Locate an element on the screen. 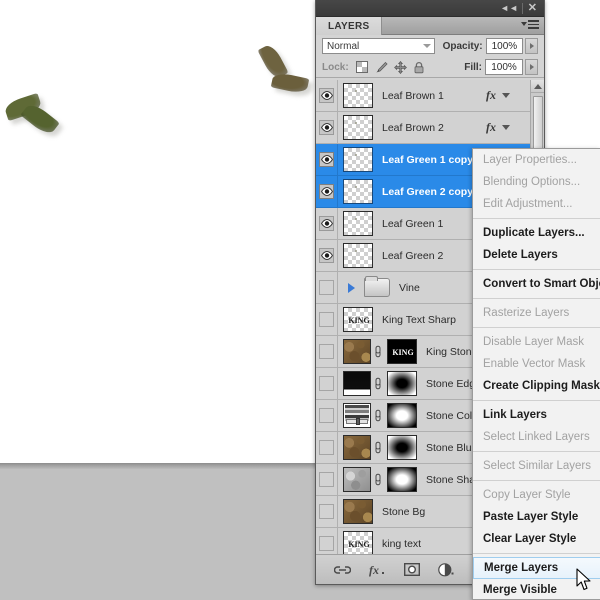 The height and width of the screenshot is (600, 600). lock-row: Lock: Fill: 100% is located at coordinates (430, 67).